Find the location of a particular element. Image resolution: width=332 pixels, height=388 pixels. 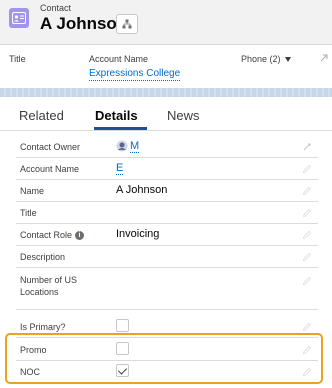

hierarchy-button is located at coordinates (127, 24).